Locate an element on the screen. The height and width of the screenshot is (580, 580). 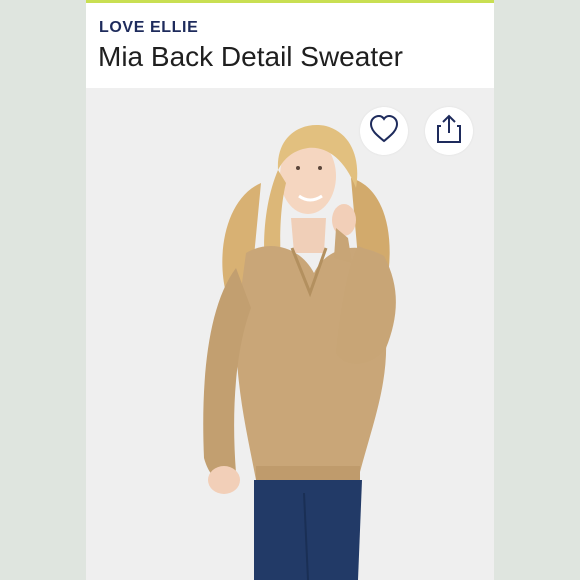
share-icon is located at coordinates (449, 131).